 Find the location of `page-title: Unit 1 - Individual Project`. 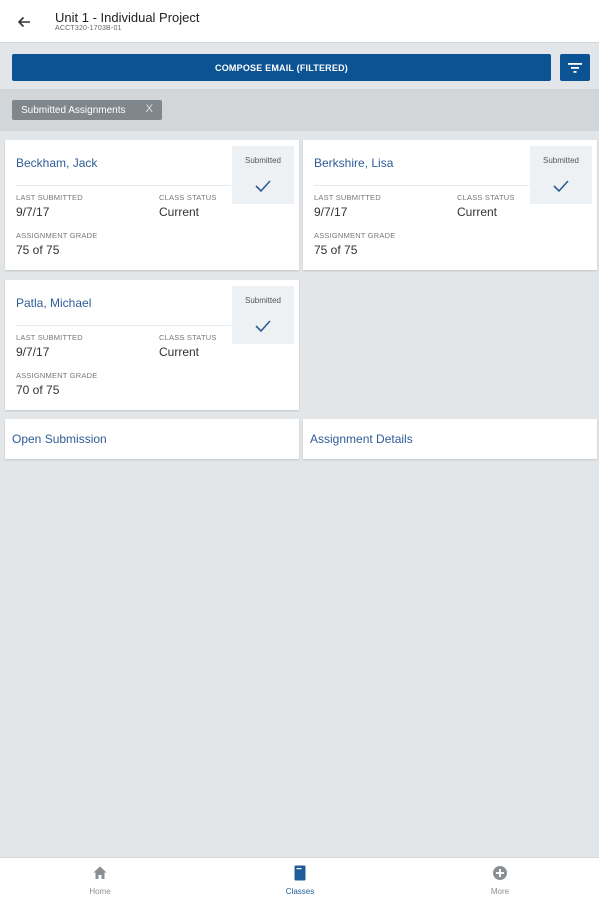

page-title: Unit 1 - Individual Project is located at coordinates (127, 17).